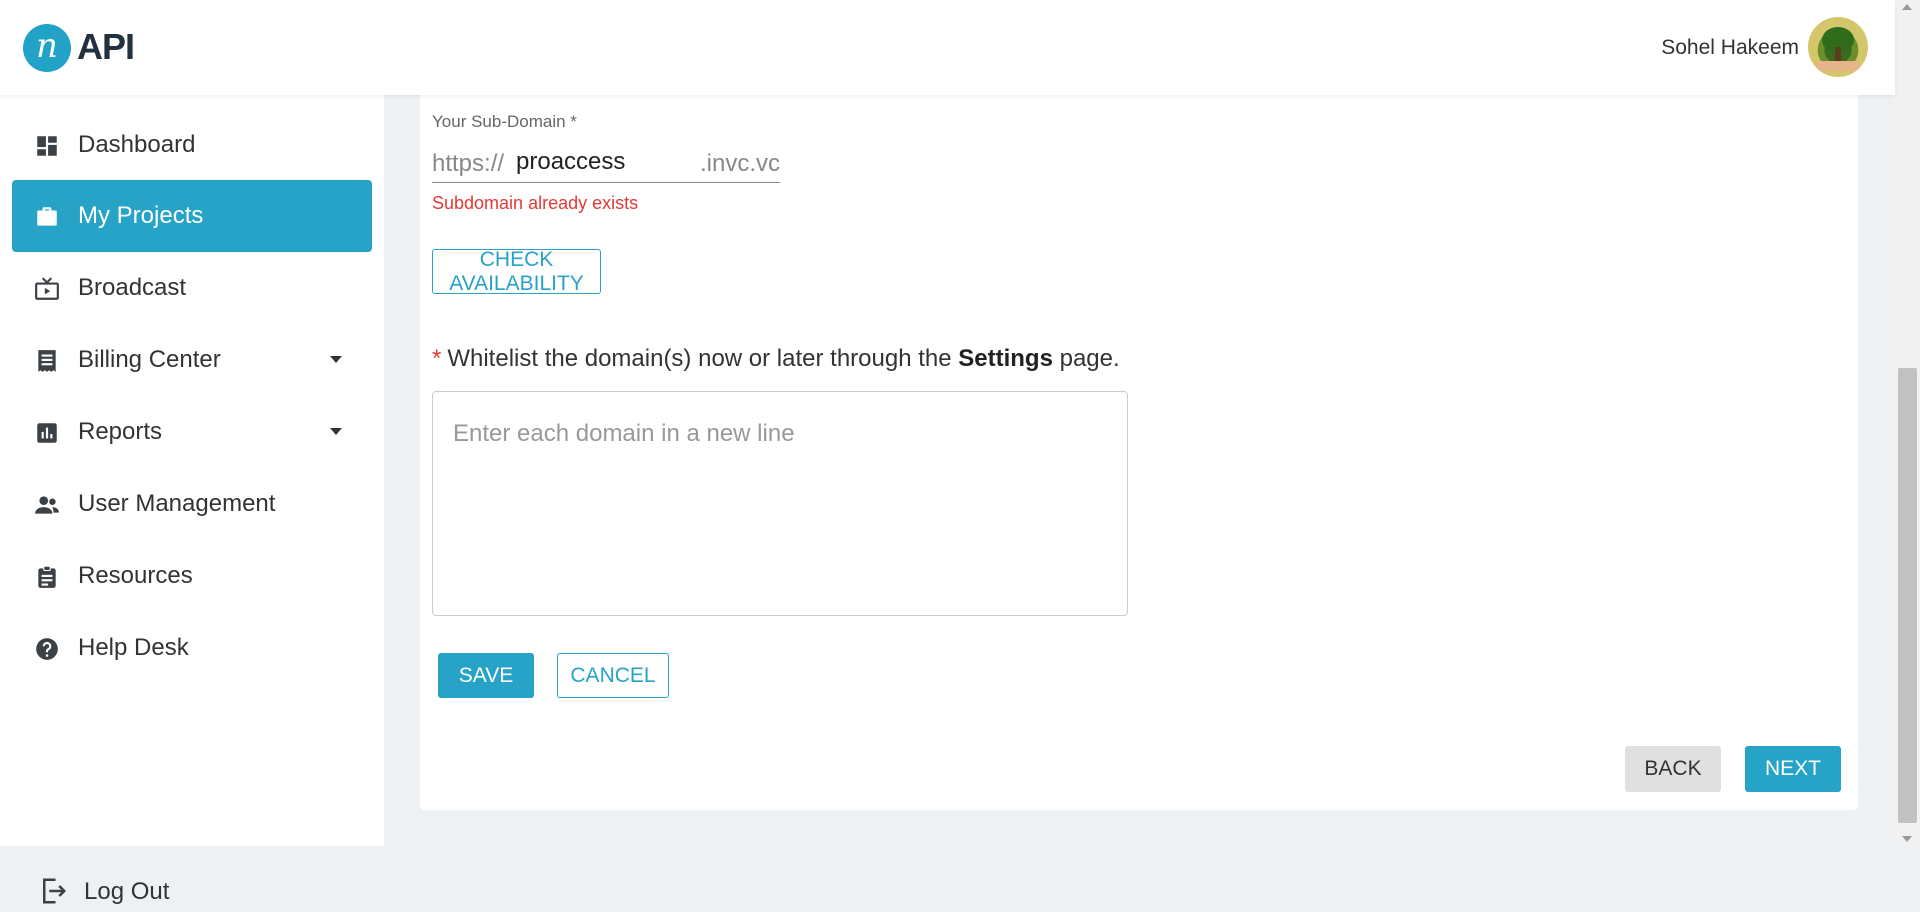  Describe the element at coordinates (1907, 839) in the screenshot. I see `scroll-down-icon` at that location.